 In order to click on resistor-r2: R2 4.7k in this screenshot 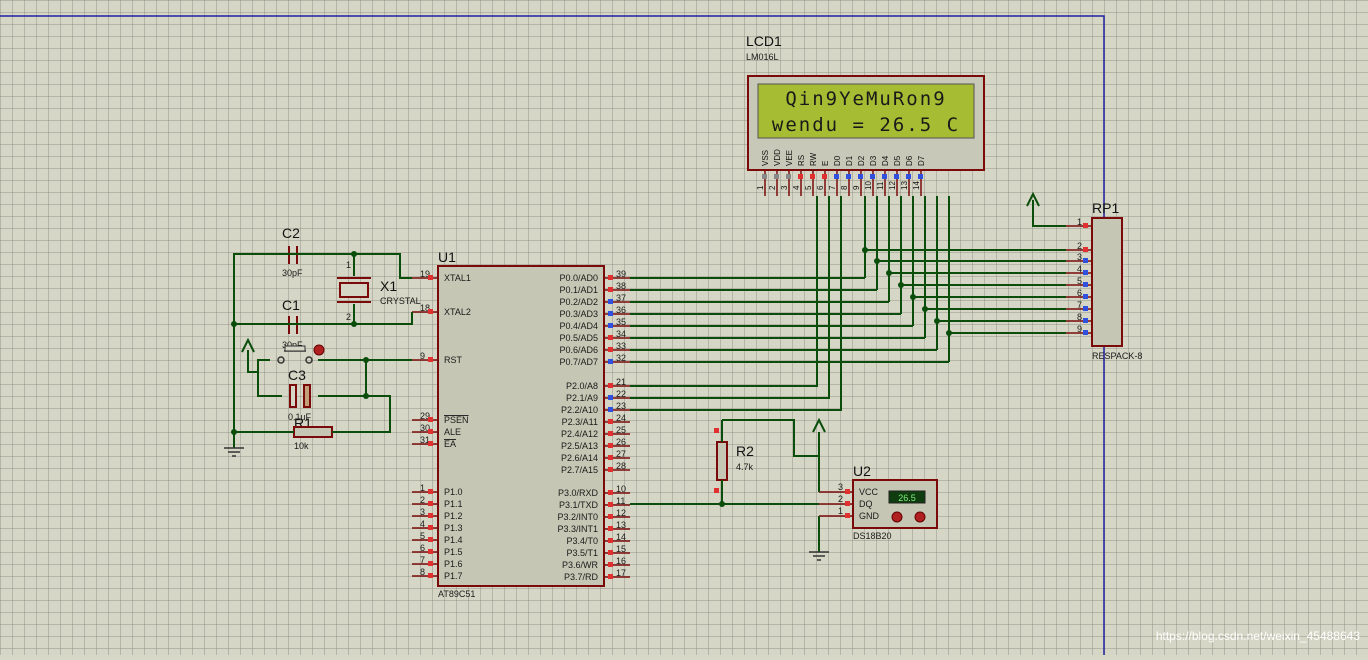, I will do `click(735, 461)`.